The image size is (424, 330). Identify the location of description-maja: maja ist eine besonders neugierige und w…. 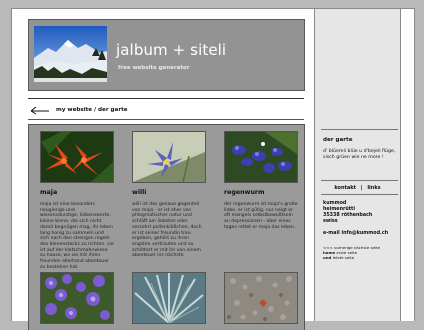
(77, 236).